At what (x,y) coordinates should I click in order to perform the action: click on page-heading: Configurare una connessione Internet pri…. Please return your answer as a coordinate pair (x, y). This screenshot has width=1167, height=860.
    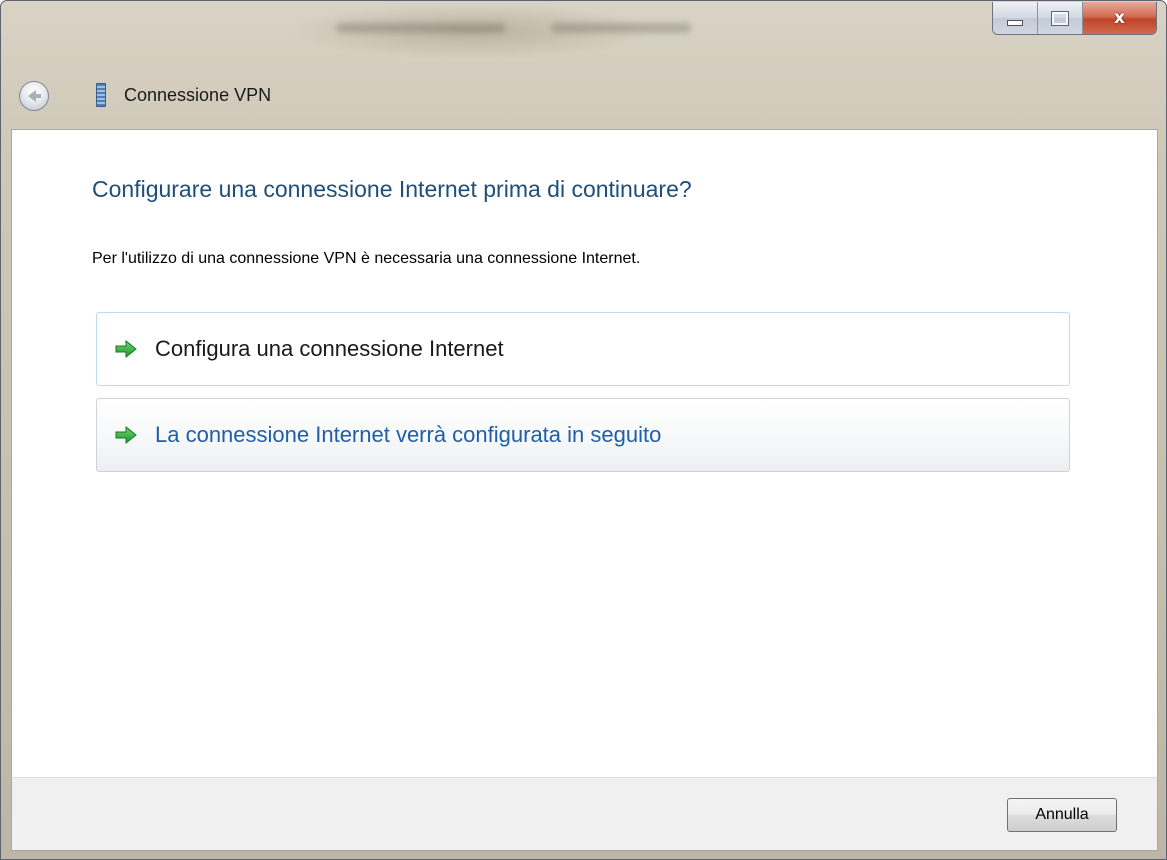
    Looking at the image, I should click on (392, 189).